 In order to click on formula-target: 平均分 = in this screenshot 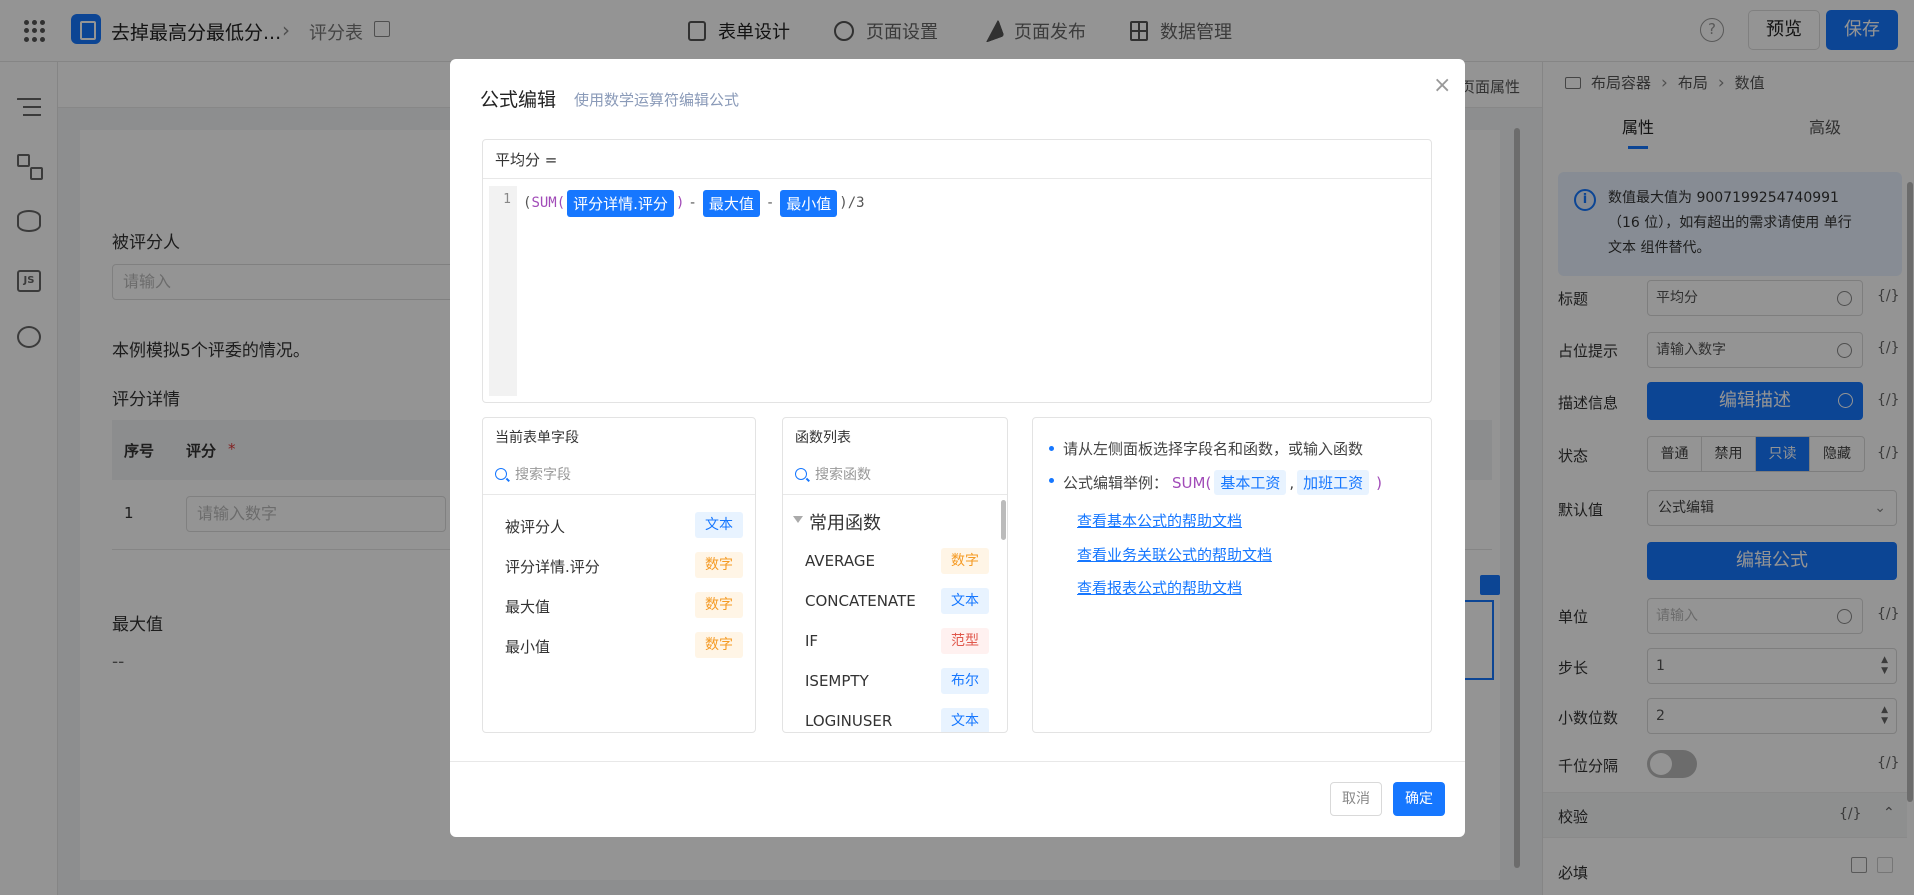, I will do `click(957, 159)`.